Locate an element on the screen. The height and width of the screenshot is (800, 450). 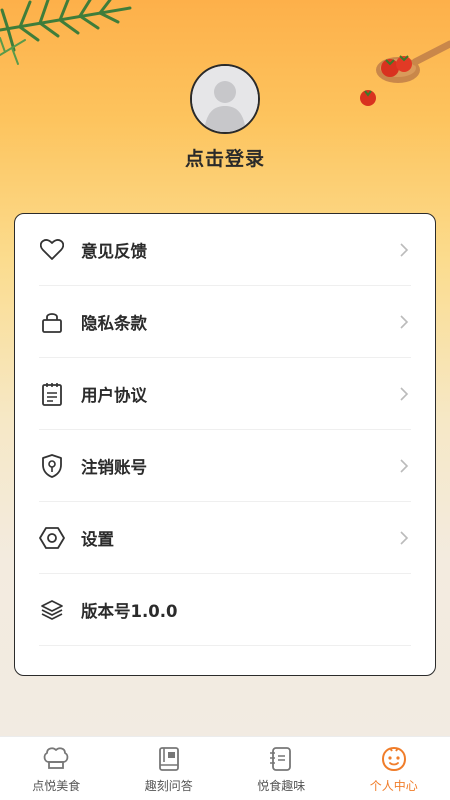
tab-label: 点悦美食 is located at coordinates (56, 786).